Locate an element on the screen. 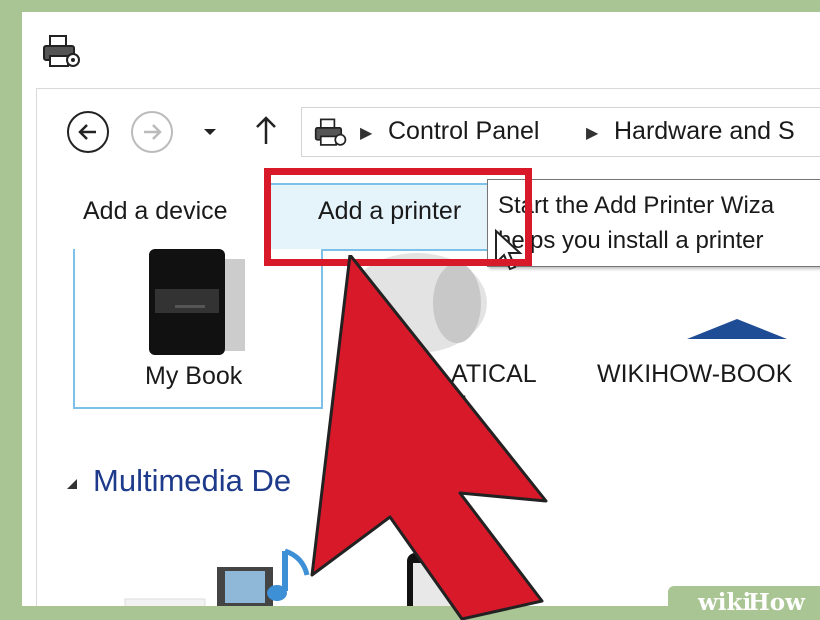 The image size is (820, 620). back-button is located at coordinates (88, 132).